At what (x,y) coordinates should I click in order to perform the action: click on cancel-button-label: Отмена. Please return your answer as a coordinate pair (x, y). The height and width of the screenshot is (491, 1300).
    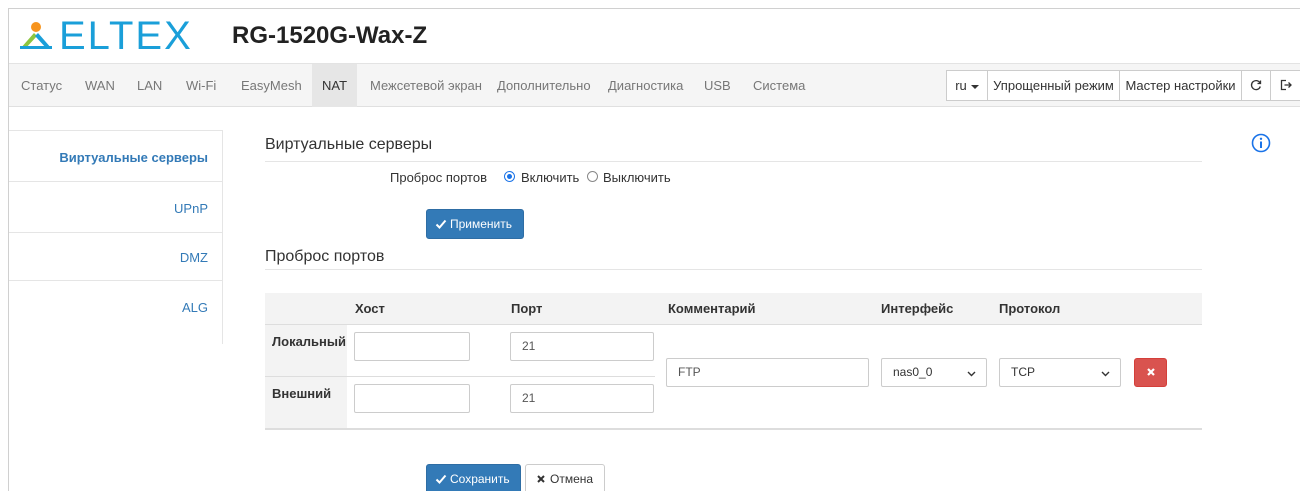
    Looking at the image, I should click on (572, 479).